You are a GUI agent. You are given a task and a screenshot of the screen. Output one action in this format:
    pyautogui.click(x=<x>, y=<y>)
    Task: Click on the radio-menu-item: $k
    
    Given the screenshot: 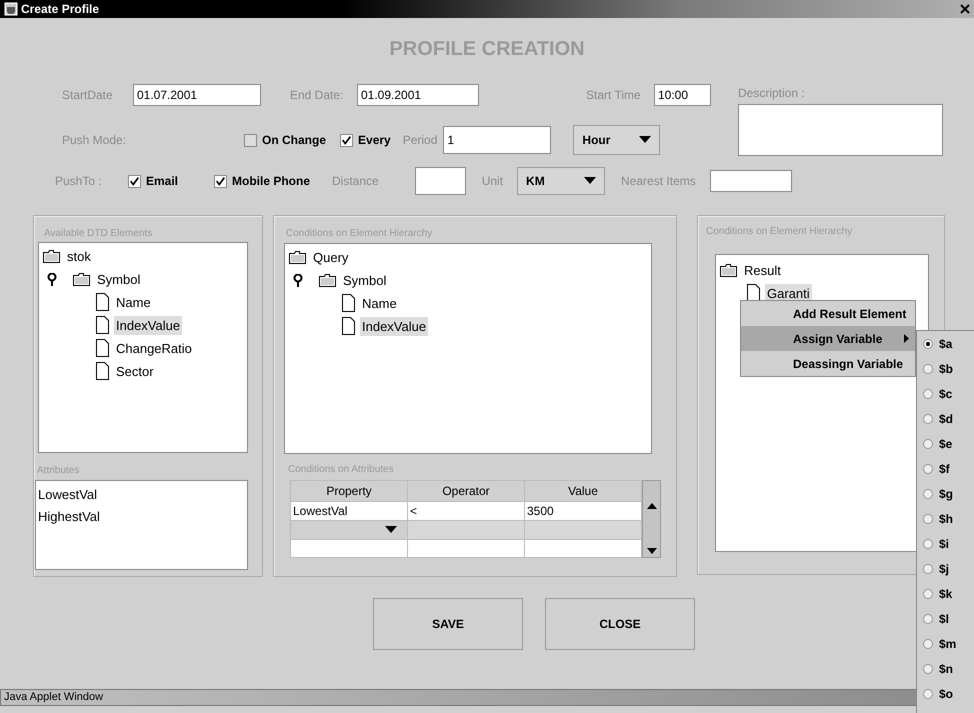 What is the action you would take?
    pyautogui.click(x=945, y=593)
    